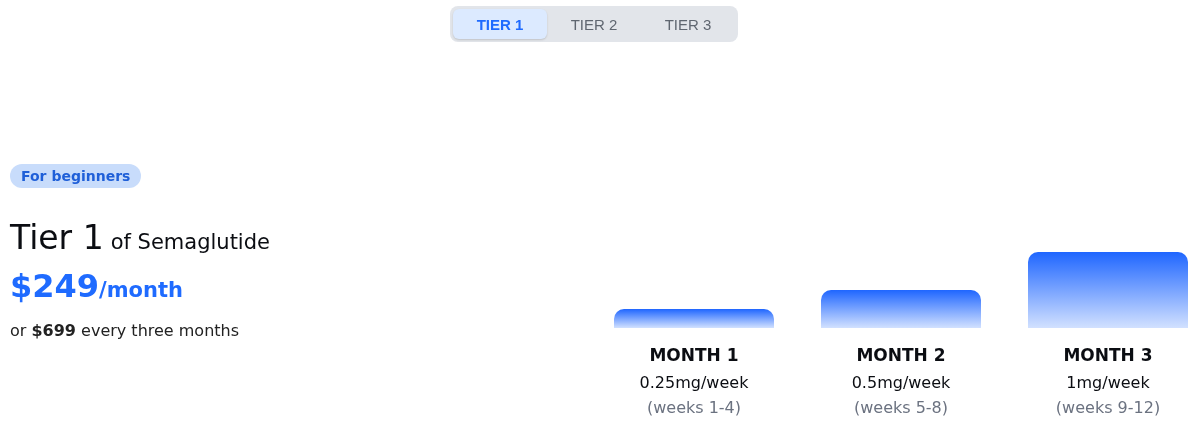 This screenshot has width=1188, height=425. Describe the element at coordinates (594, 24) in the screenshot. I see `tier-tab: TIER 2` at that location.